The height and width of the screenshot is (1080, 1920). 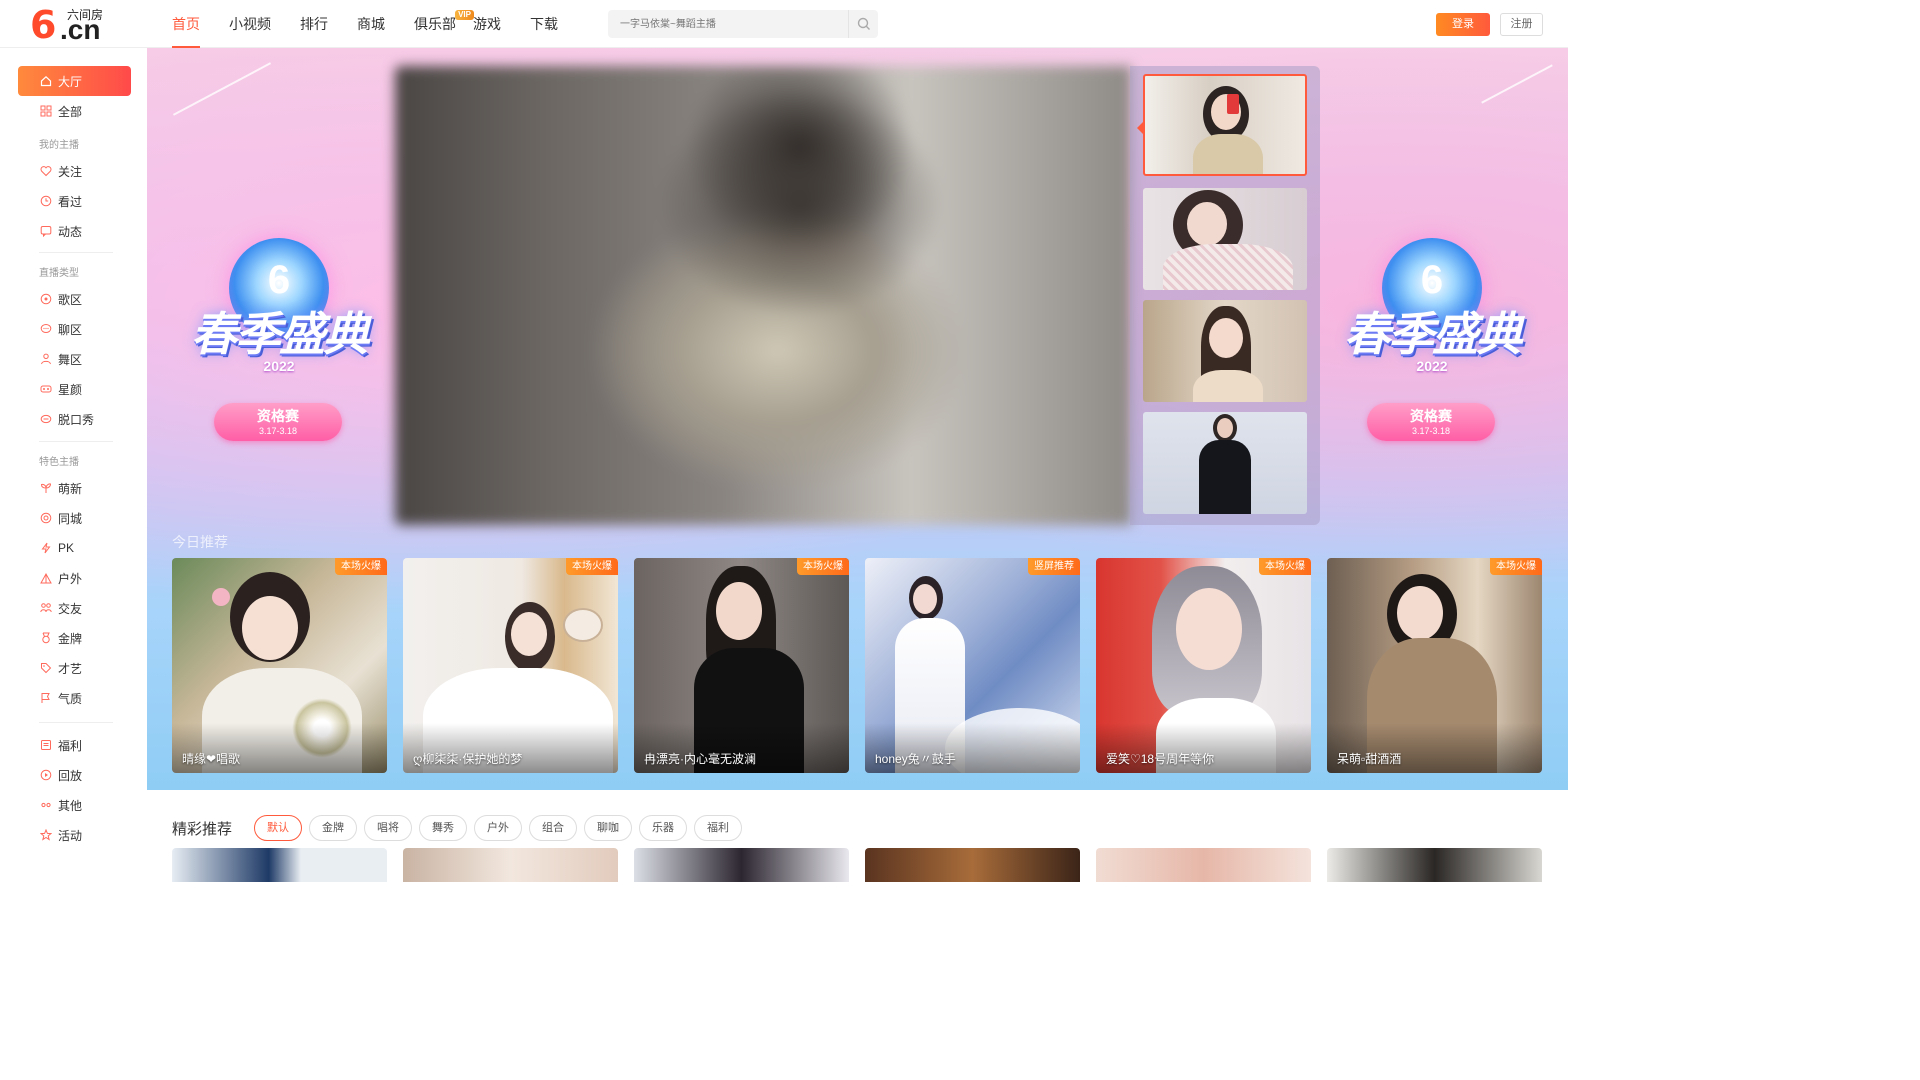 What do you see at coordinates (544, 24) in the screenshot?
I see `nav-download: 下载` at bounding box center [544, 24].